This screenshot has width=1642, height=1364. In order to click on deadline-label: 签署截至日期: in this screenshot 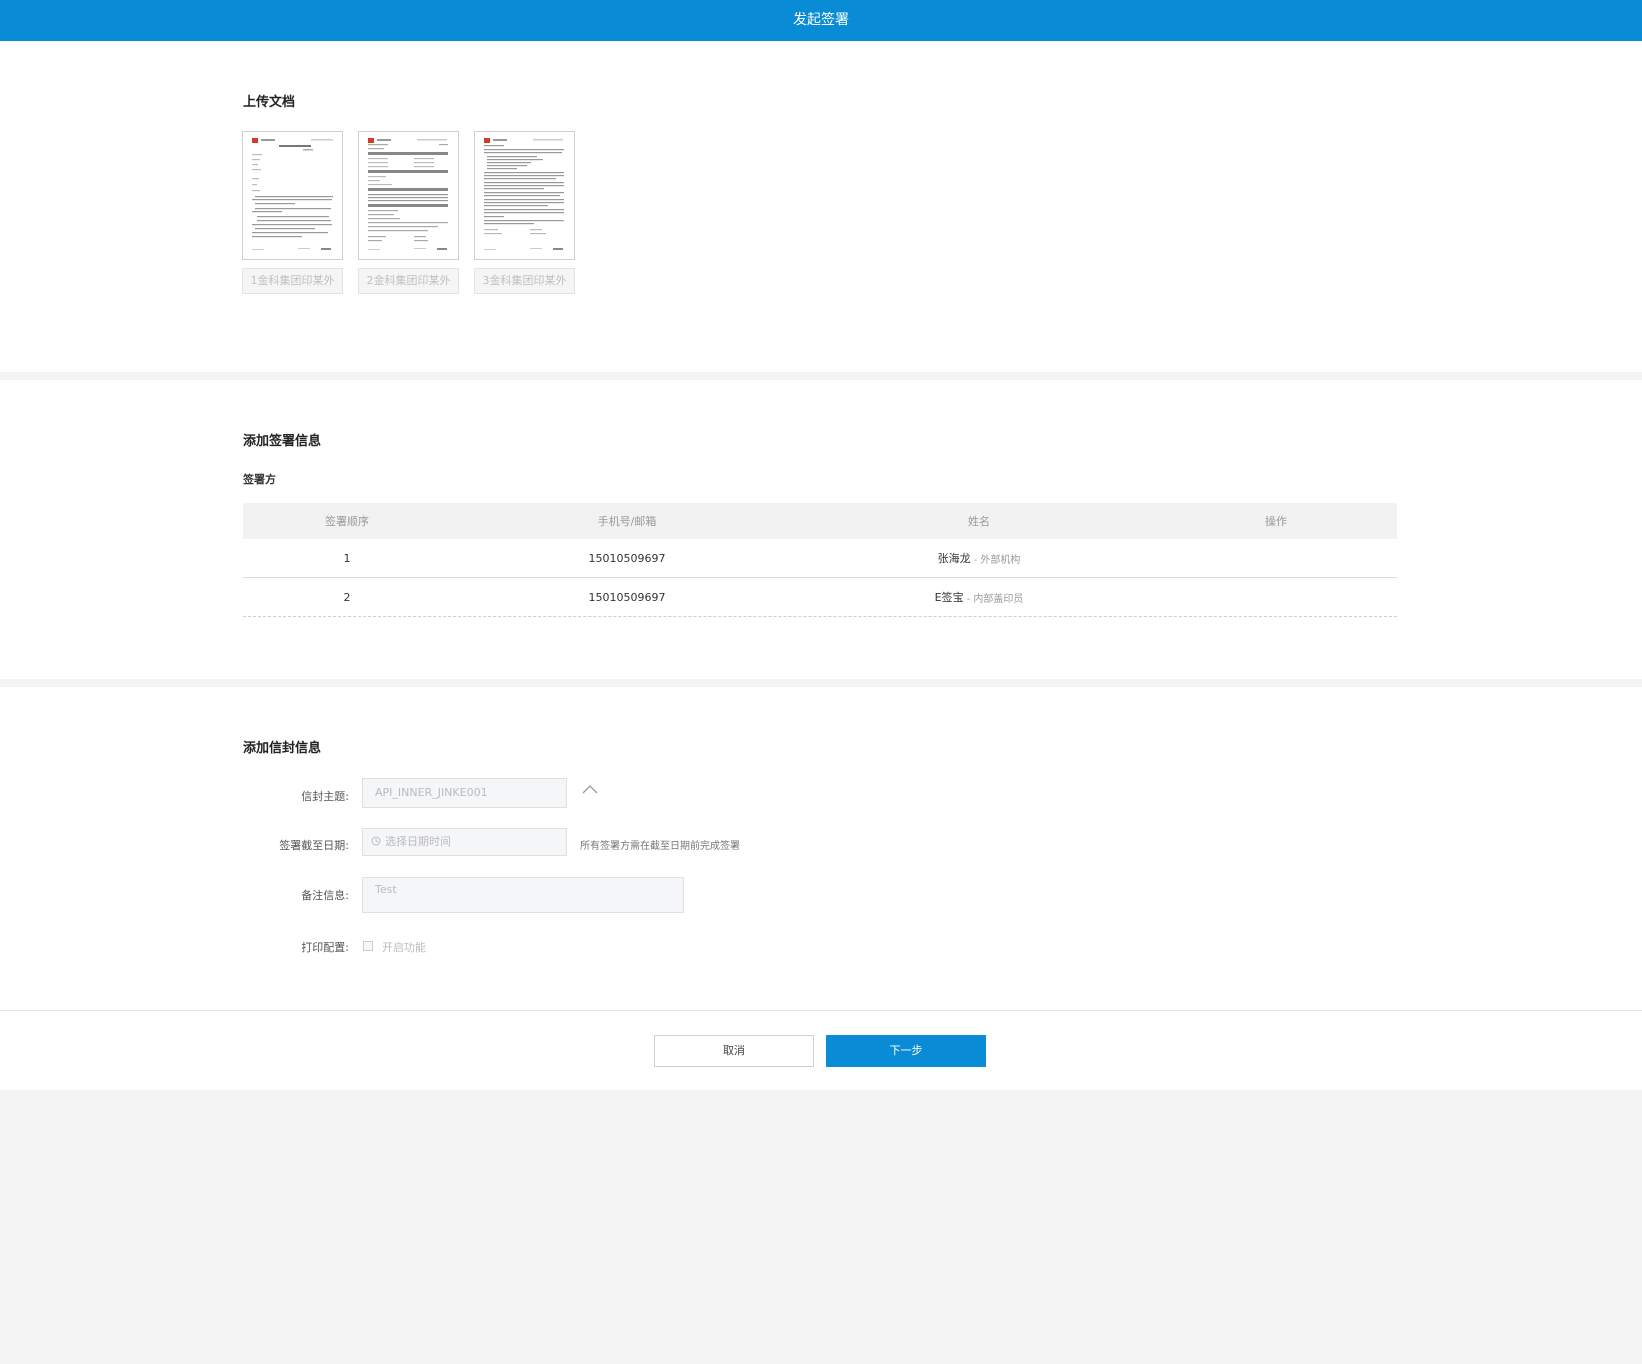, I will do `click(314, 845)`.